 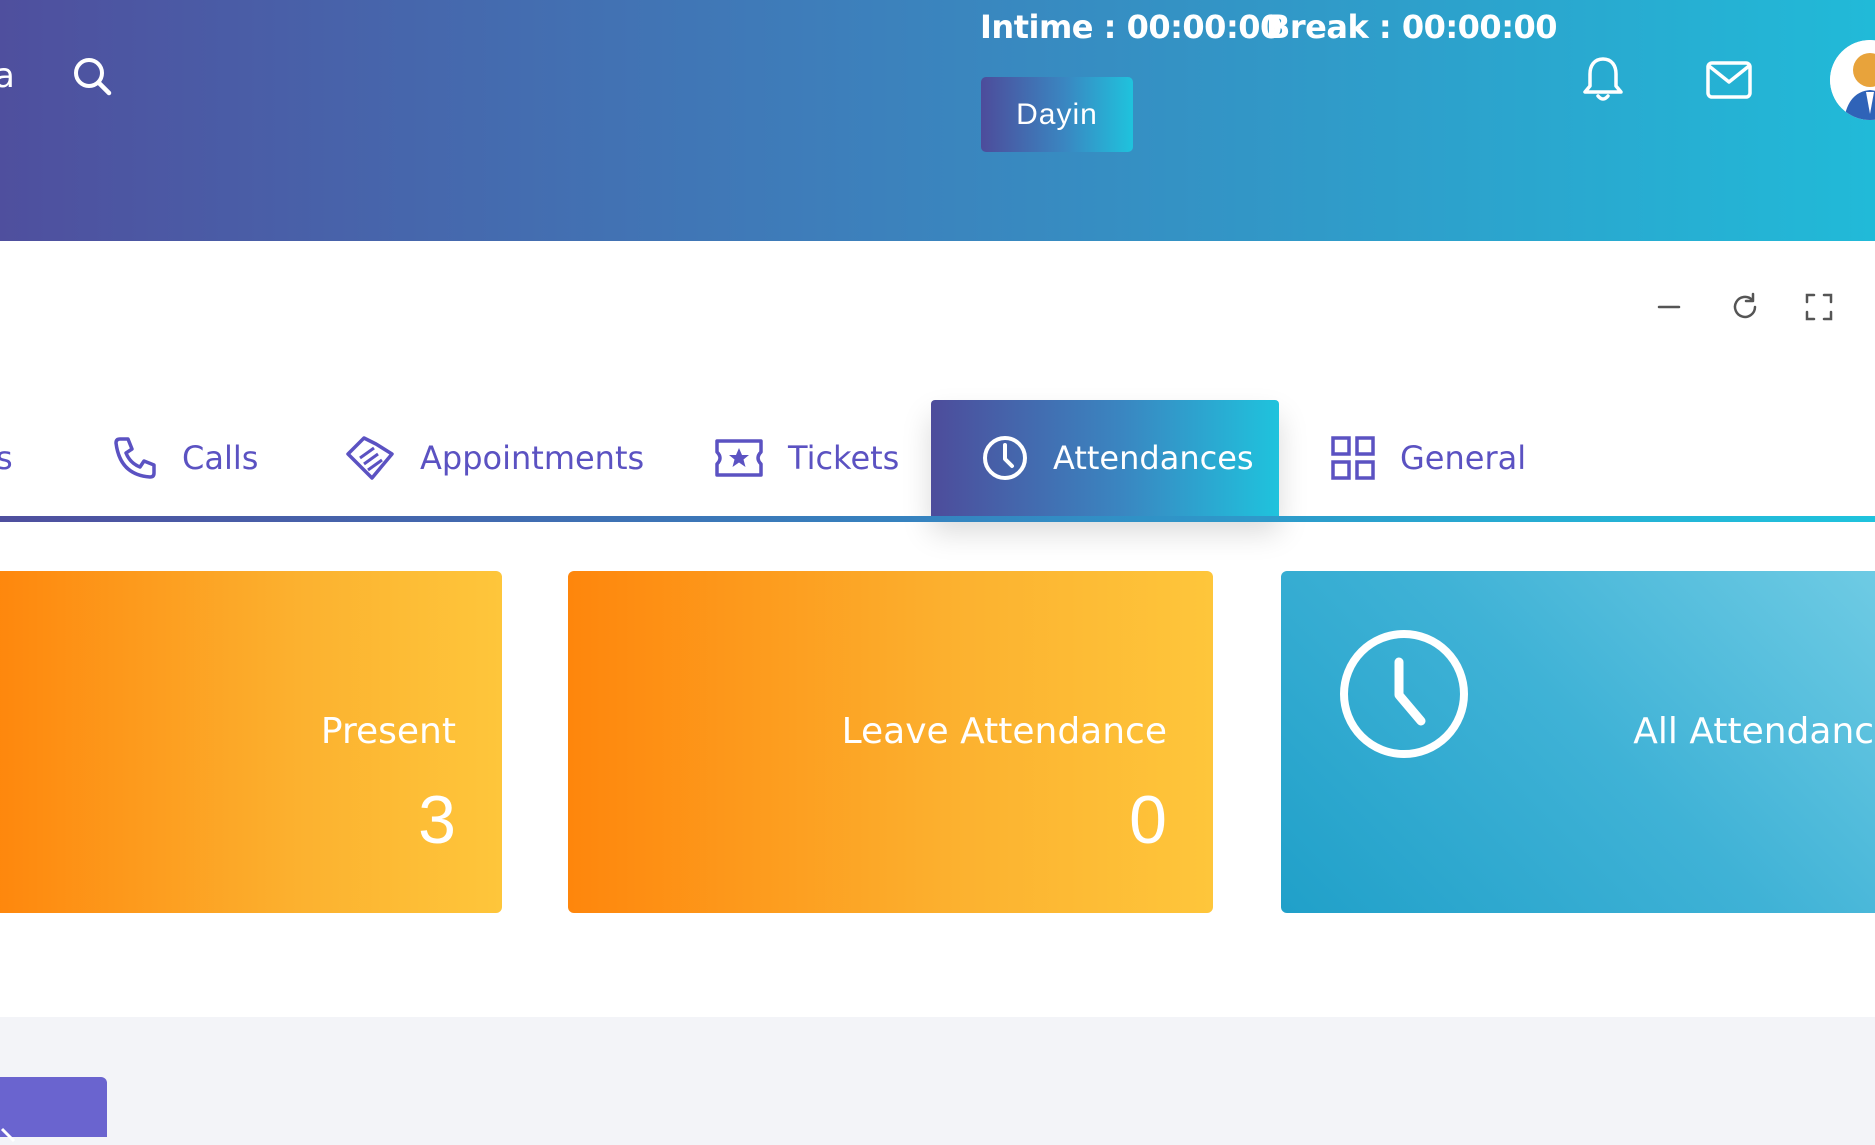 What do you see at coordinates (1148, 820) in the screenshot?
I see `card-value: 0` at bounding box center [1148, 820].